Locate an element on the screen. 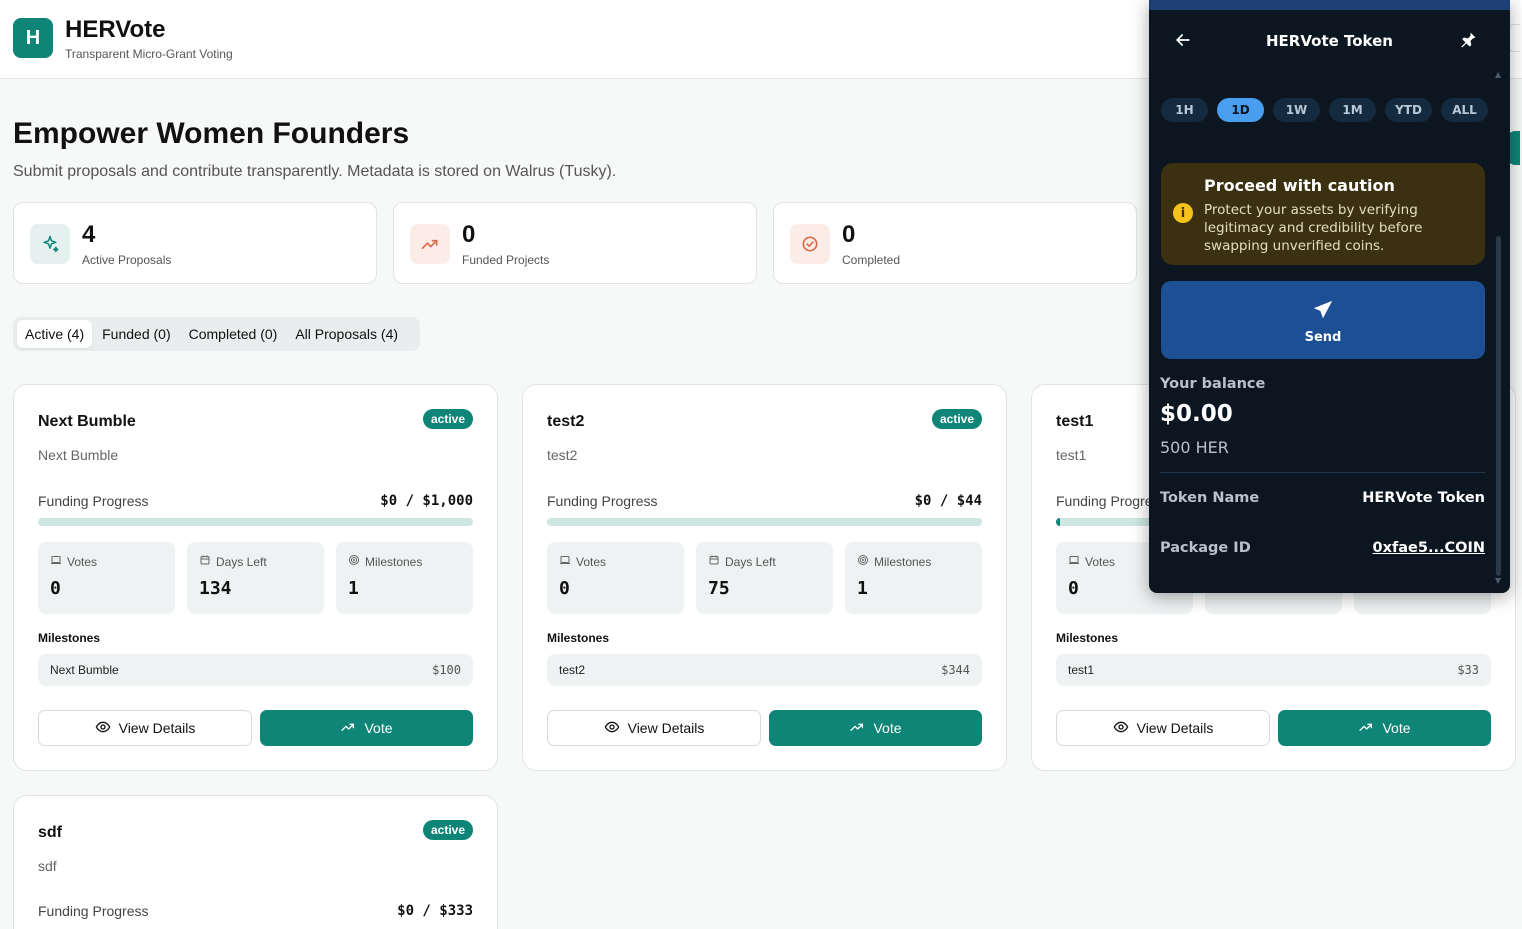 This screenshot has width=1522, height=929. milestones-label-row: Milestones is located at coordinates (385, 561).